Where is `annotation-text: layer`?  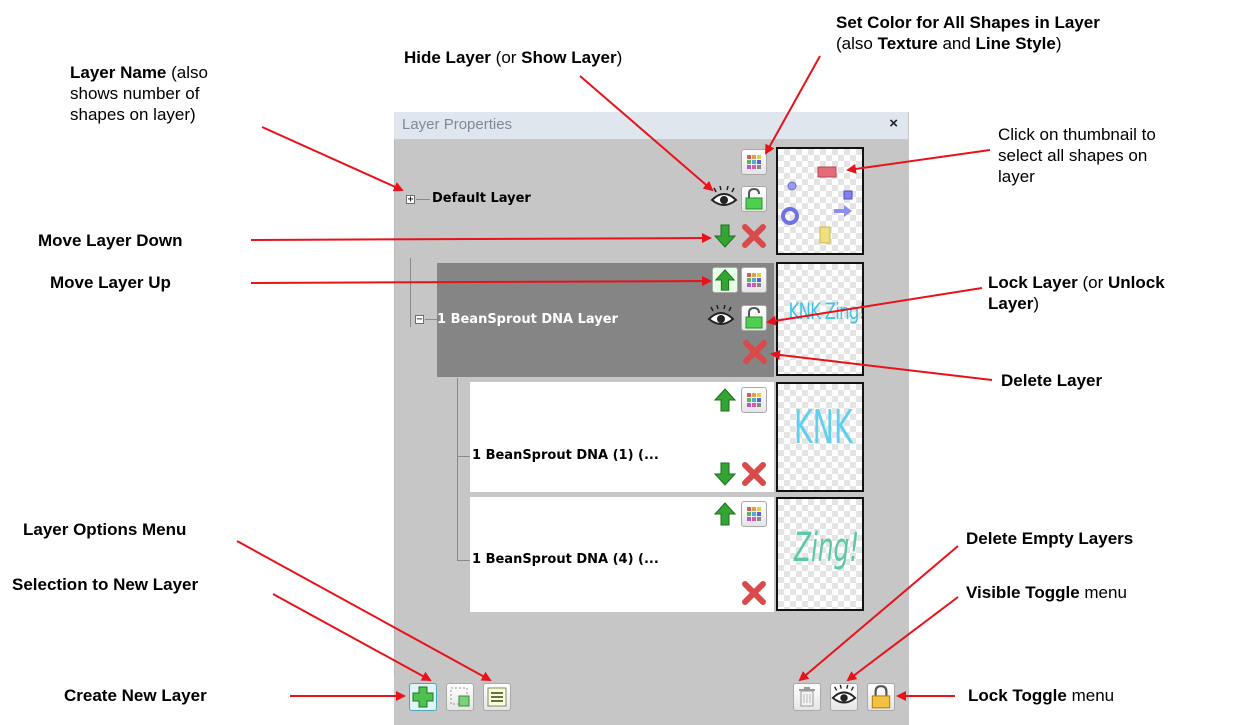 annotation-text: layer is located at coordinates (1016, 176).